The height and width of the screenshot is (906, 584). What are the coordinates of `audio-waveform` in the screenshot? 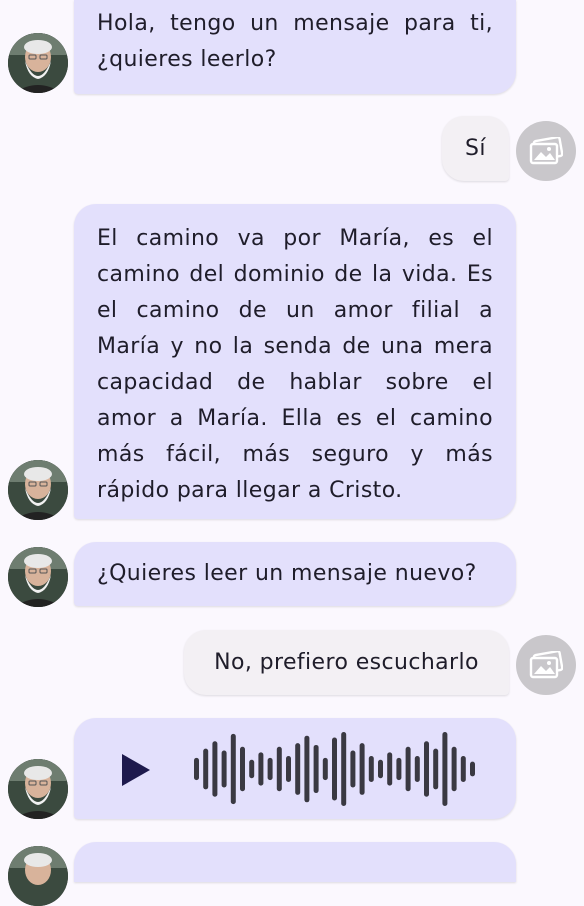 It's located at (342, 769).